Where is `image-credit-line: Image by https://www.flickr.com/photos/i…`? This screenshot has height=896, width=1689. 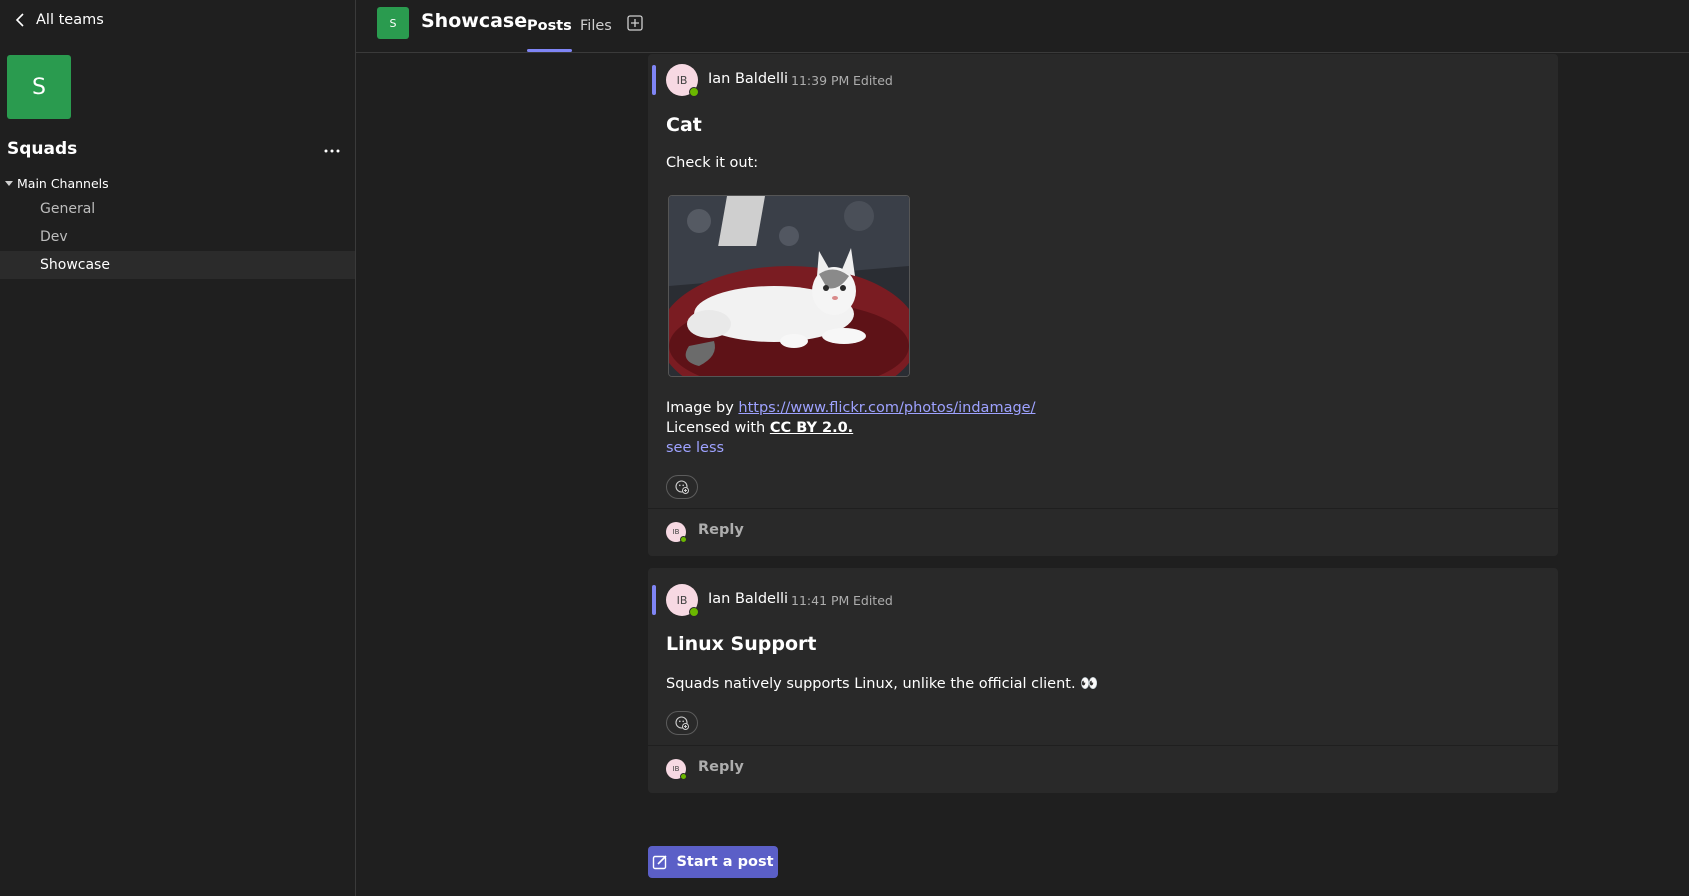
image-credit-line: Image by https://www.flickr.com/photos/i… is located at coordinates (850, 408).